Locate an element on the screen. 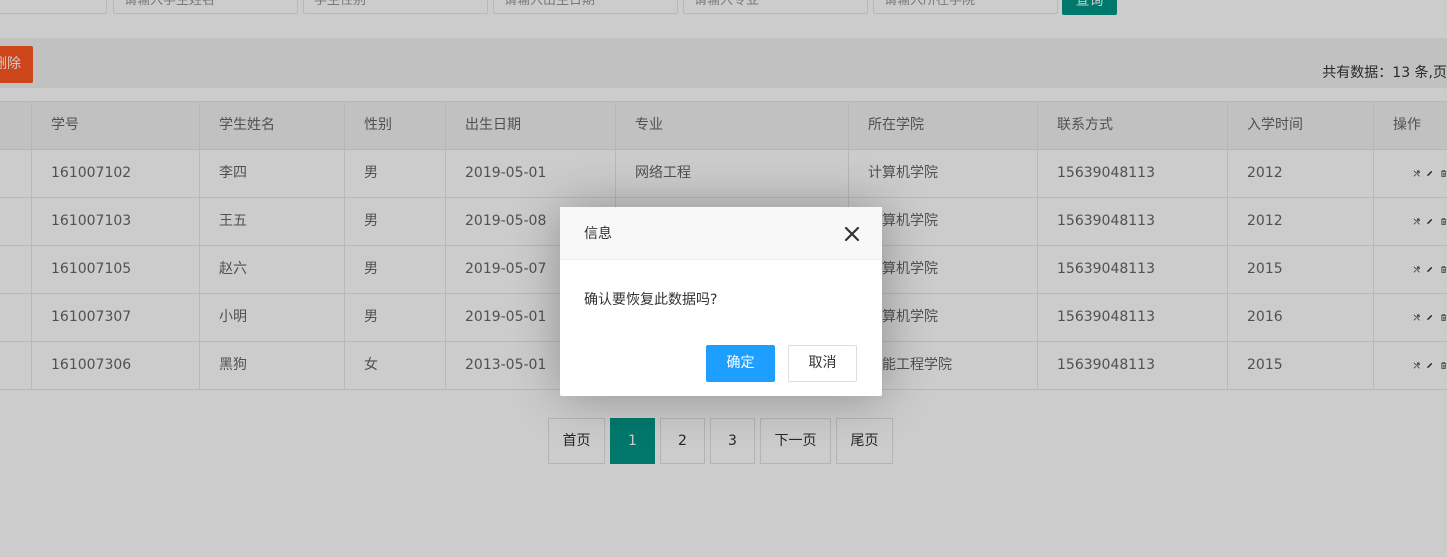 The width and height of the screenshot is (1447, 557). dialog-title: 信息 is located at coordinates (598, 234).